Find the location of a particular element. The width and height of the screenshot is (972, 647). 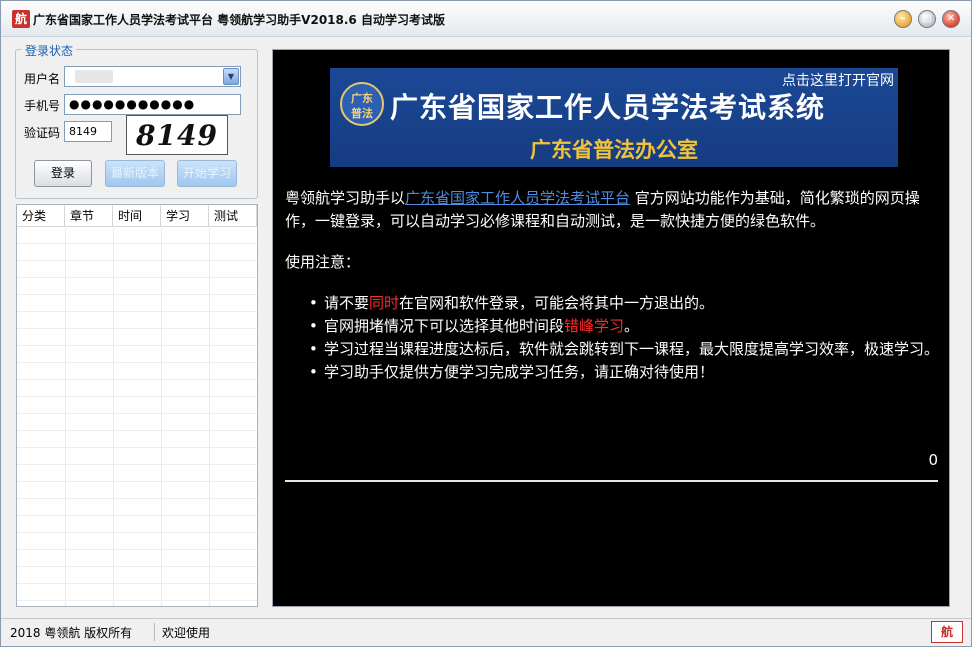

app-icon: 航 is located at coordinates (21, 19).